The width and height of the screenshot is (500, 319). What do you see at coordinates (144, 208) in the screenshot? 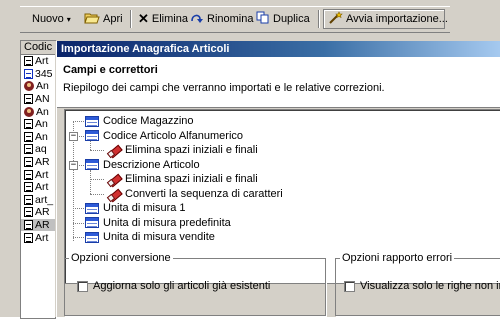
I see `tree-item-label: Unita di misura 1` at bounding box center [144, 208].